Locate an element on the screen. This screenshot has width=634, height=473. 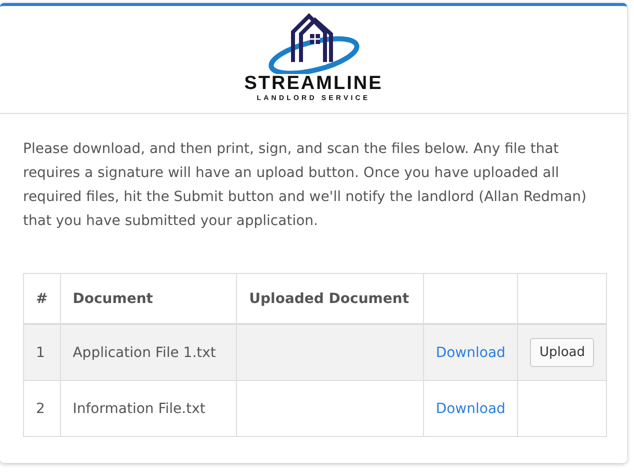
table-cell: Information File.txt is located at coordinates (148, 408).